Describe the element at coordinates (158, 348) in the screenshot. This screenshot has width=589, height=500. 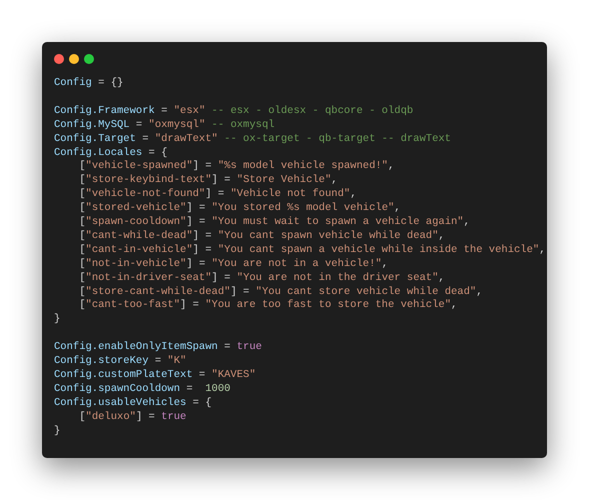
I see `code-line: Config.enableOnlyItemSpawn = true` at that location.